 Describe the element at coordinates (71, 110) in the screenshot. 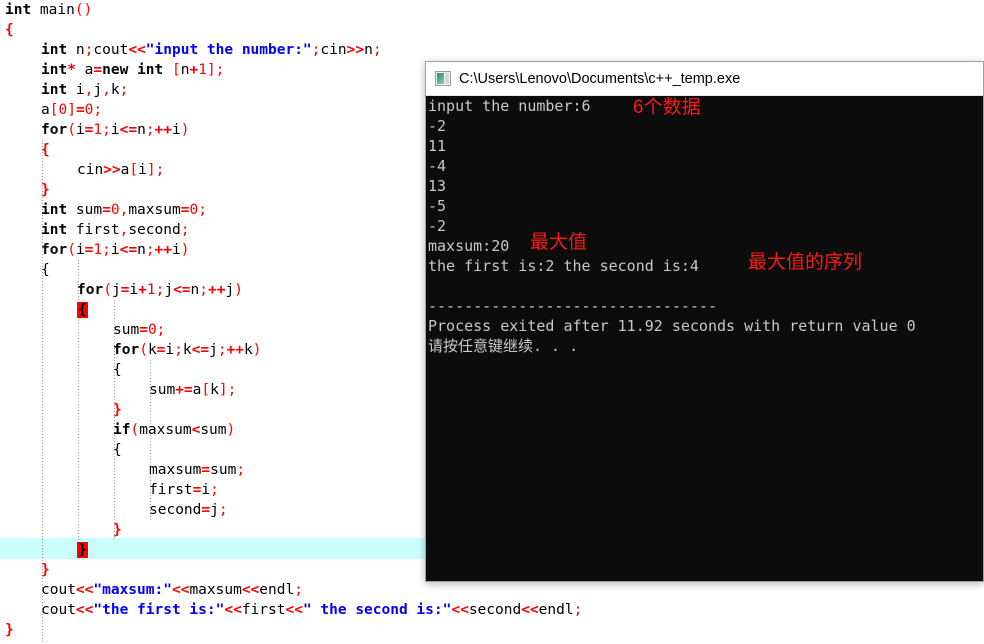

I see `code-token: ]` at that location.